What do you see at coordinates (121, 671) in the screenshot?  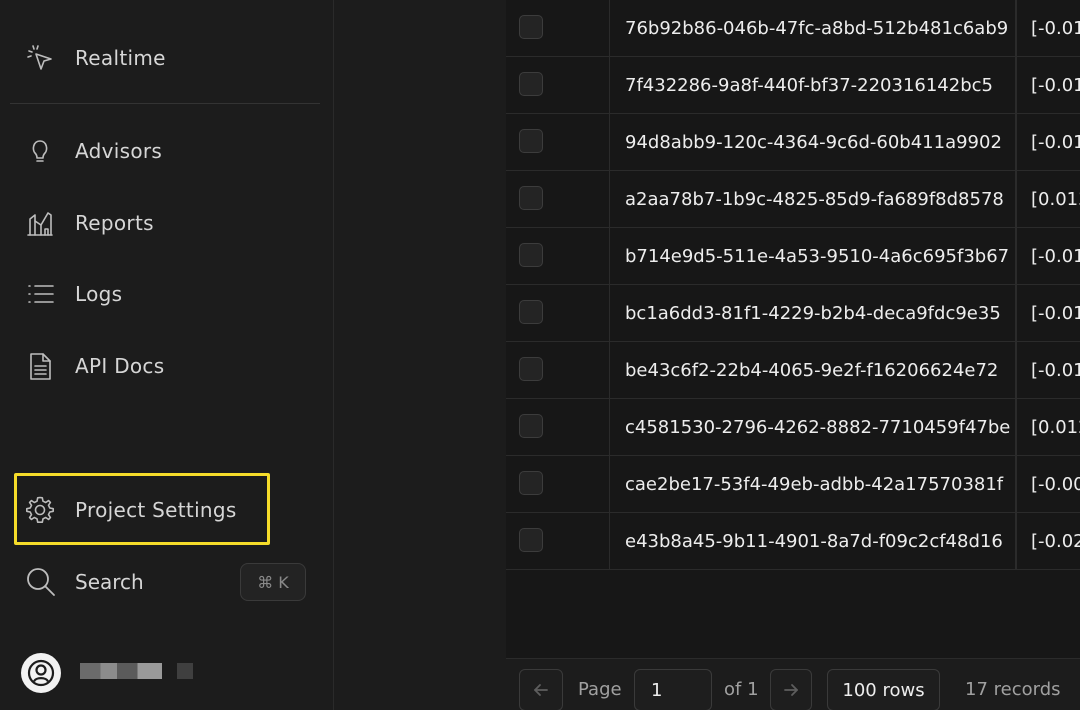 I see `redacted-username` at bounding box center [121, 671].